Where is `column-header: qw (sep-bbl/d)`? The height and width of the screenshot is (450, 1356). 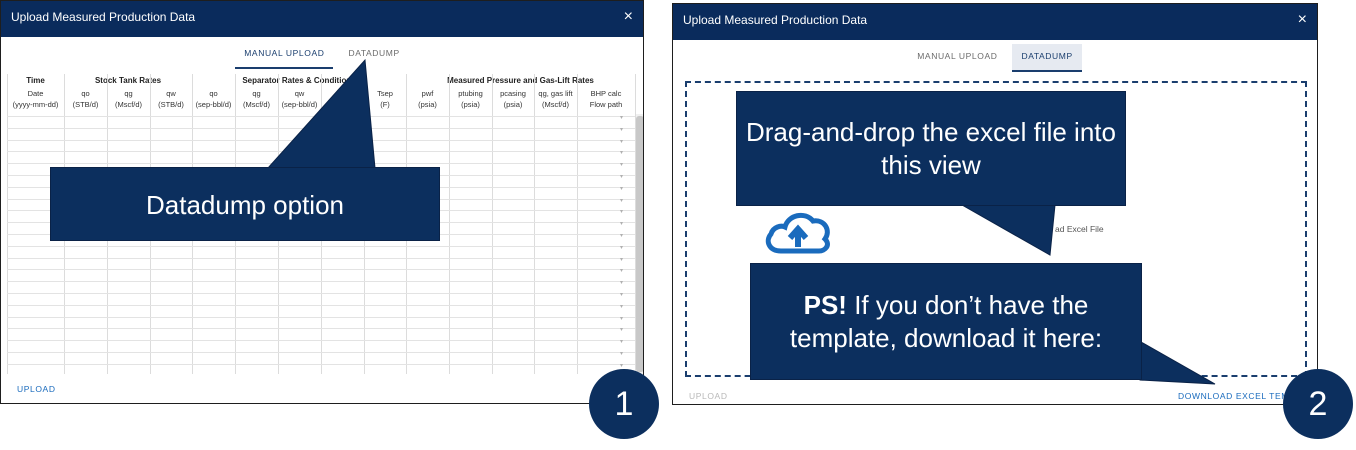
column-header: qw (sep-bbl/d) is located at coordinates (299, 99).